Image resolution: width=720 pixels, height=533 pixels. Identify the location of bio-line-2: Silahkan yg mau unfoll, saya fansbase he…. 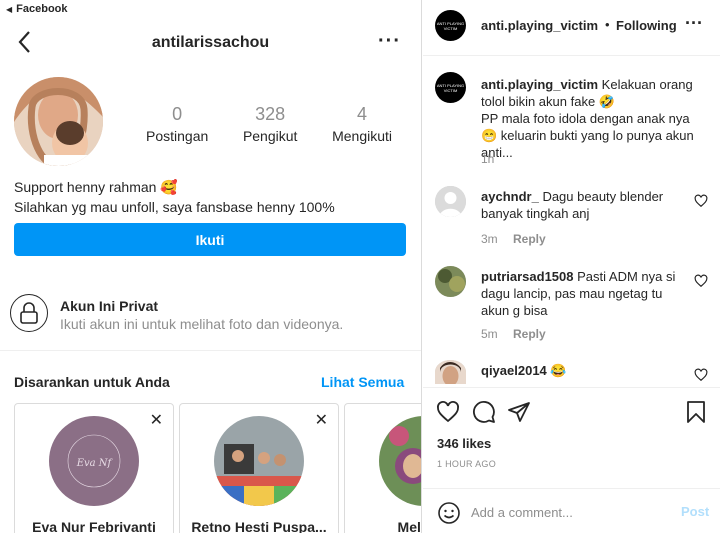
(174, 207).